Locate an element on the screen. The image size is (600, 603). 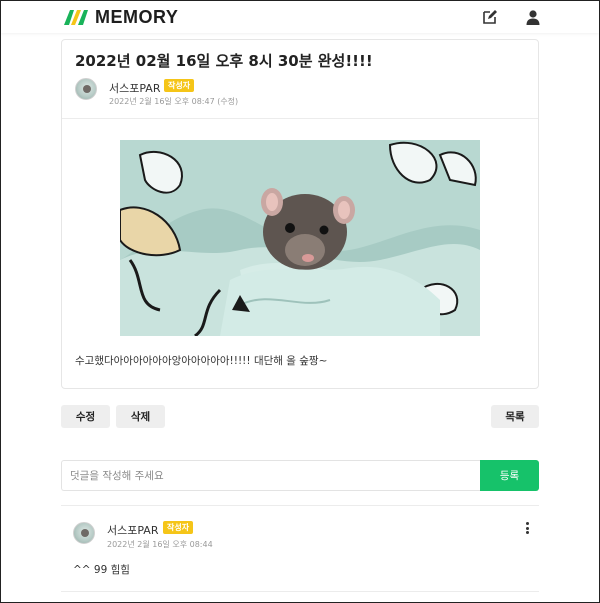
logo-text: MEMORY is located at coordinates (137, 17).